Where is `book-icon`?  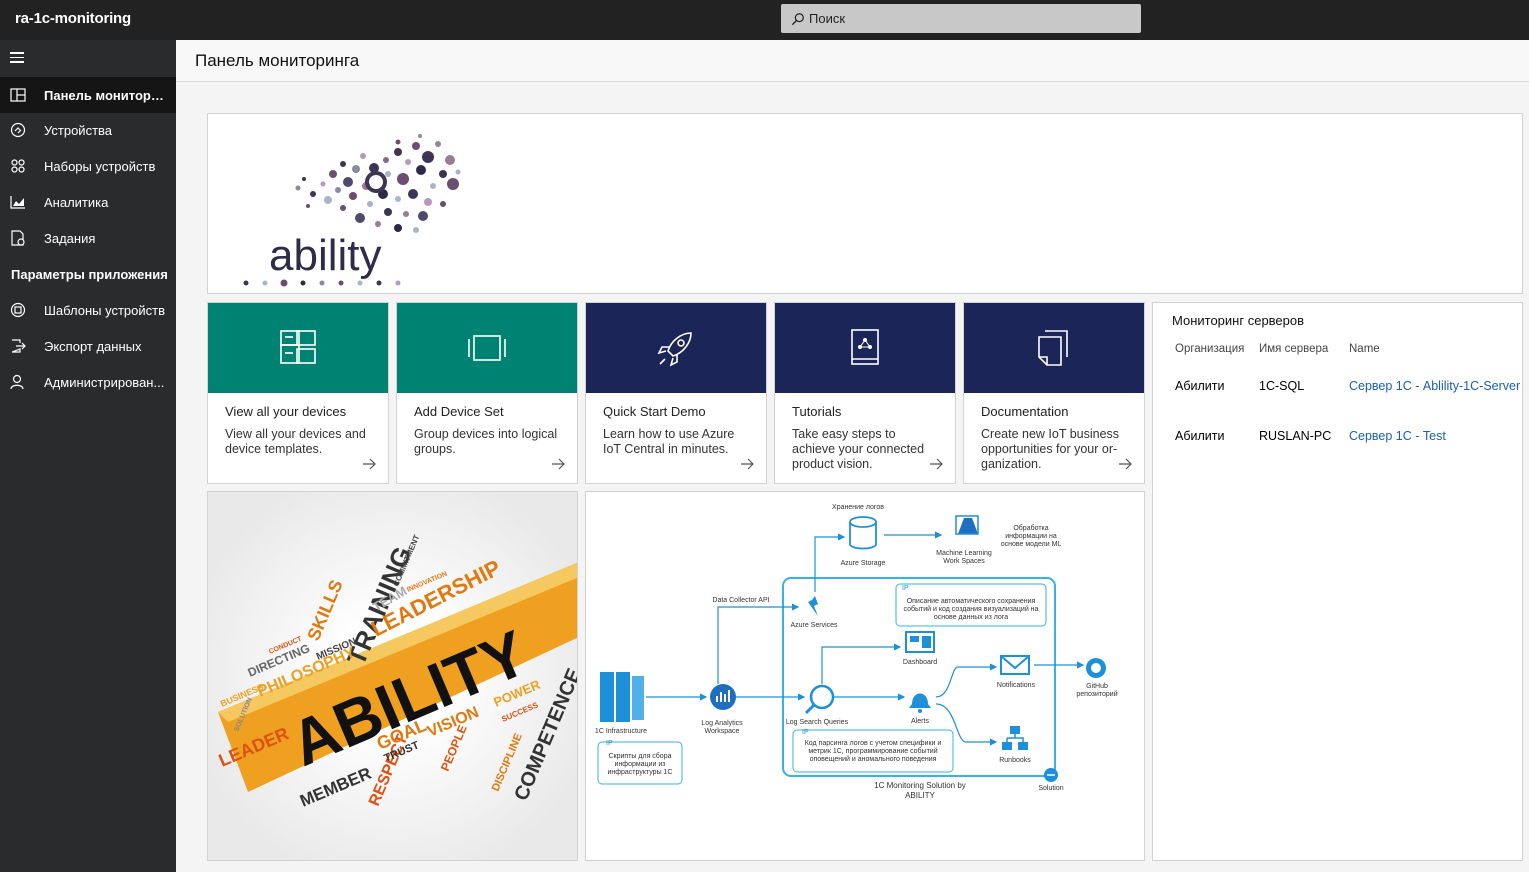 book-icon is located at coordinates (865, 347).